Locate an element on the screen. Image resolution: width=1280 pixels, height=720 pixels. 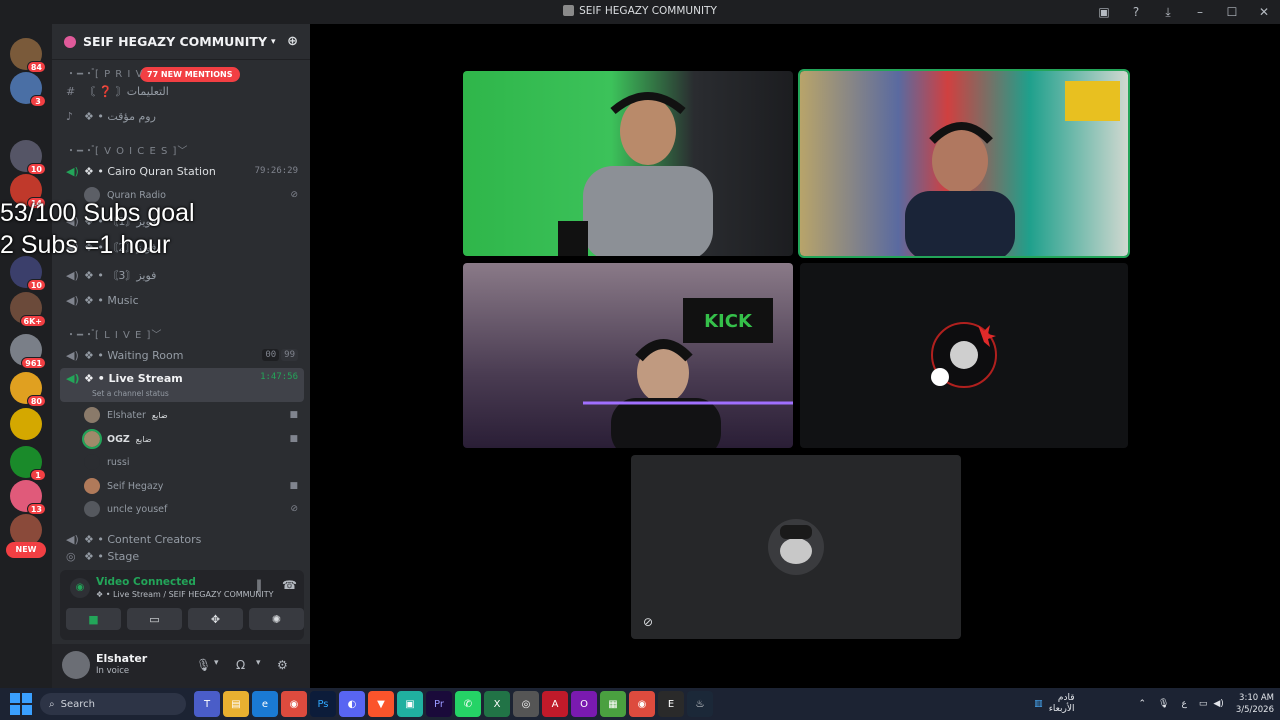
discord-icon: ◐ is located at coordinates (352, 704).